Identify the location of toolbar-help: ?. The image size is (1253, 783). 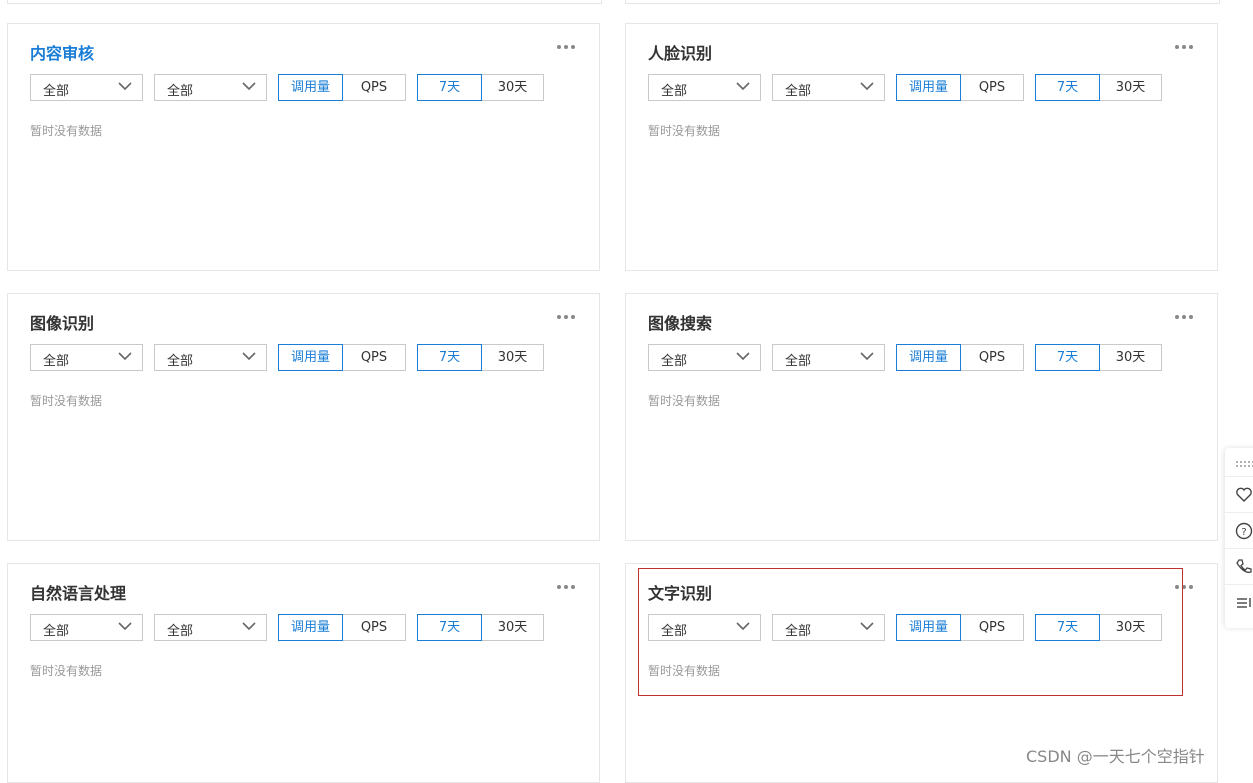
(1239, 530).